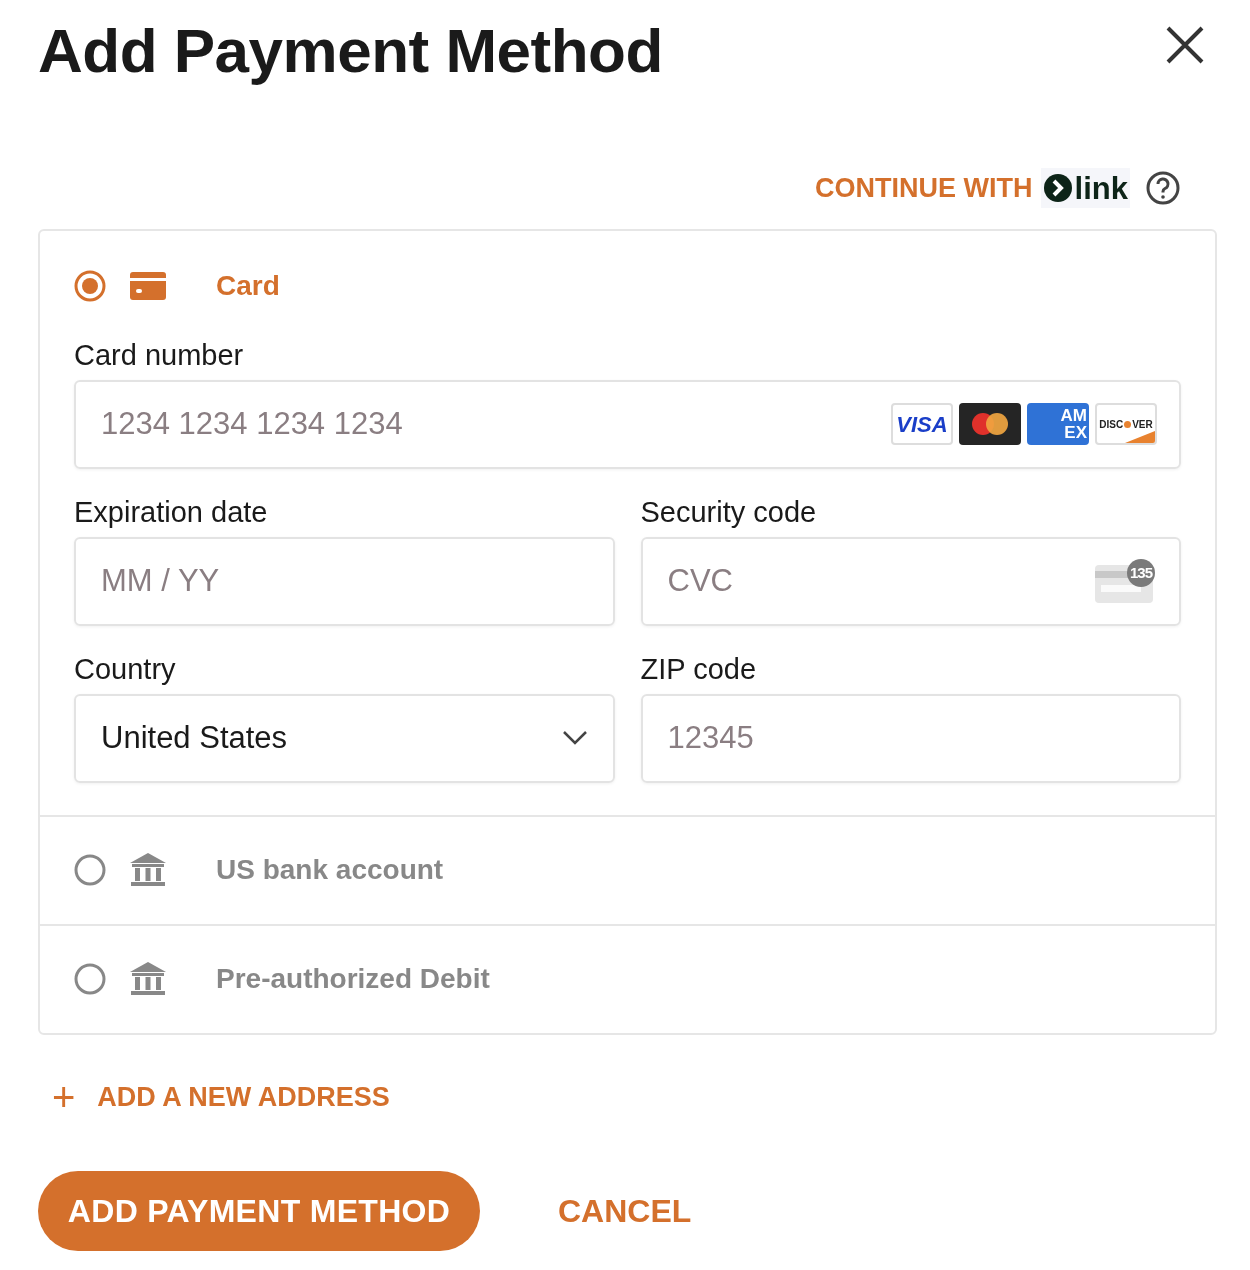  Describe the element at coordinates (729, 511) in the screenshot. I see `field-label: Security code` at that location.